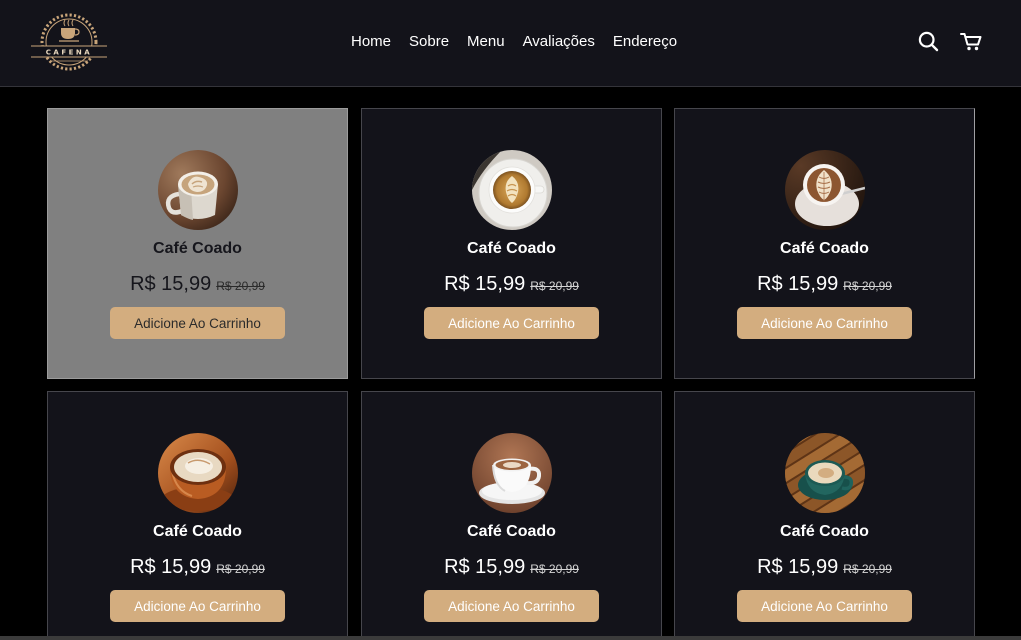 The width and height of the screenshot is (1021, 640). What do you see at coordinates (69, 53) in the screenshot?
I see `logo-text: CAFENA` at bounding box center [69, 53].